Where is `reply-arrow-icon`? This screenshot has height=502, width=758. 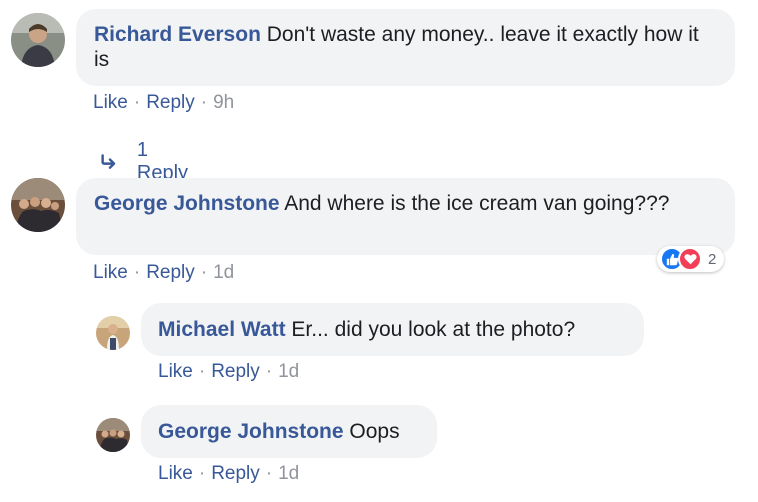 reply-arrow-icon is located at coordinates (108, 161).